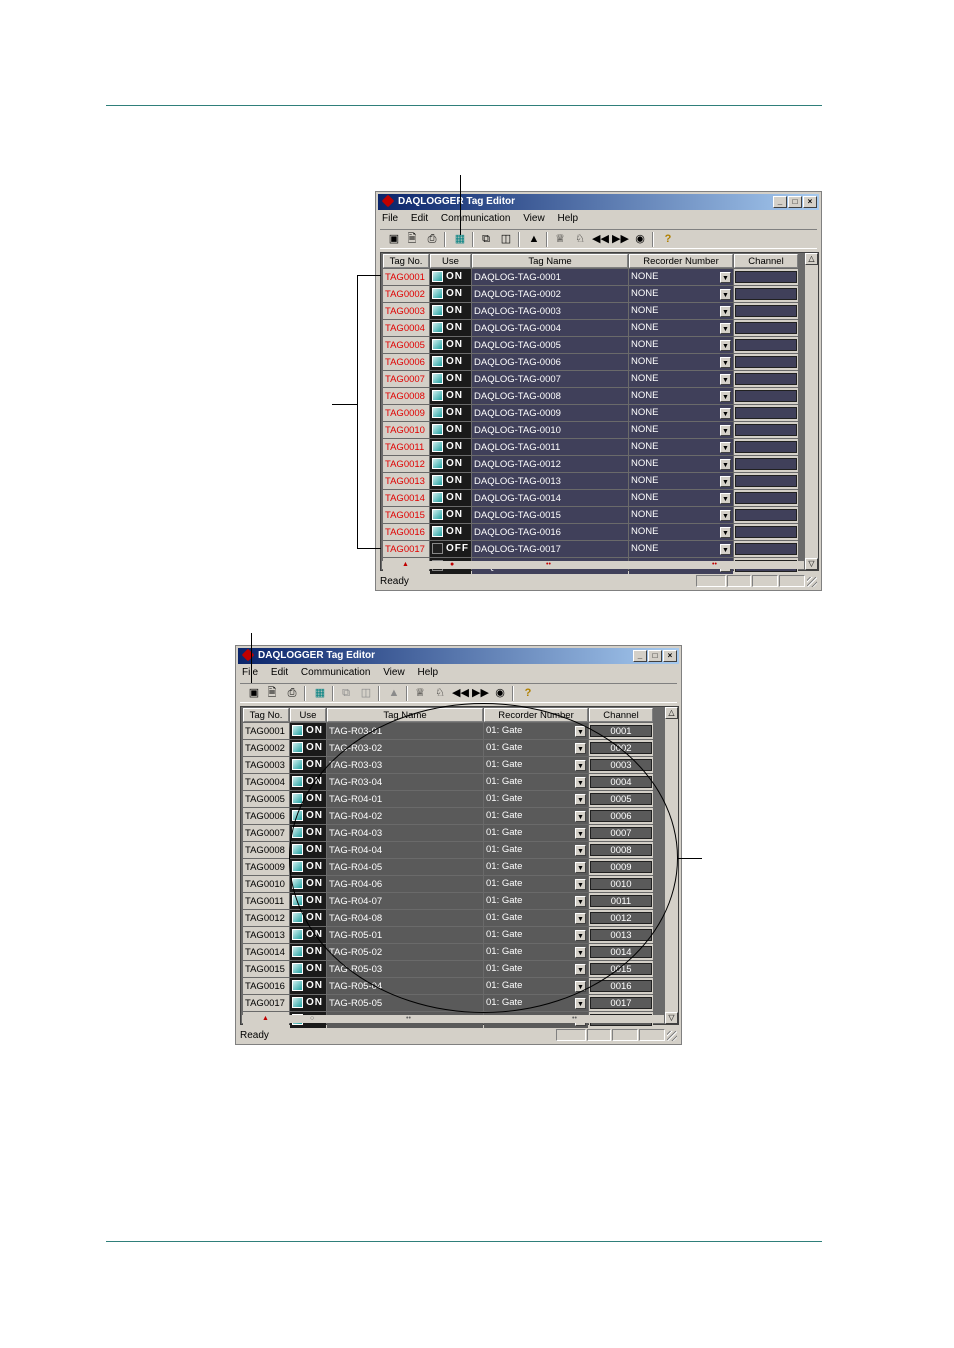  I want to click on tag-no-cell: TAG0009, so click(266, 867).